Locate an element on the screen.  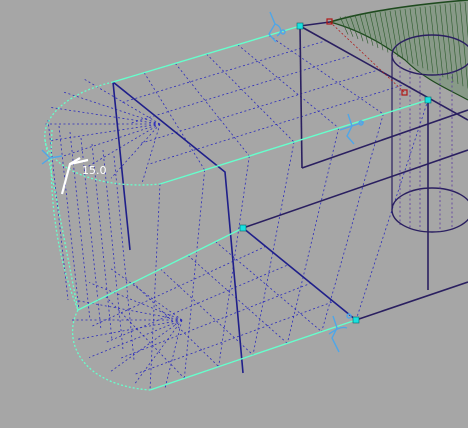
loft-surface is located at coordinates (398, 50).